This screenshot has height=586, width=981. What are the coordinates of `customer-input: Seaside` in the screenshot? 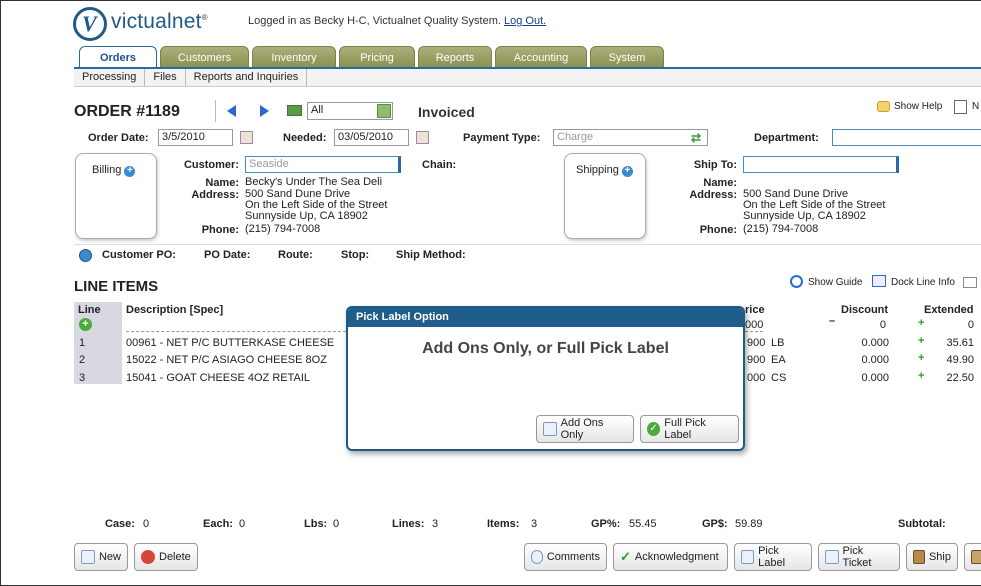 It's located at (323, 164).